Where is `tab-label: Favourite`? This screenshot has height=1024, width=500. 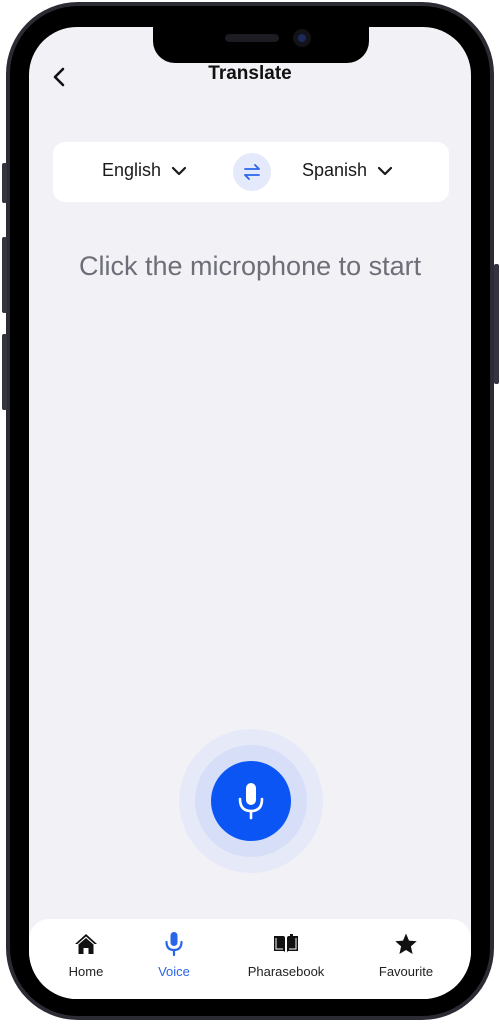 tab-label: Favourite is located at coordinates (406, 971).